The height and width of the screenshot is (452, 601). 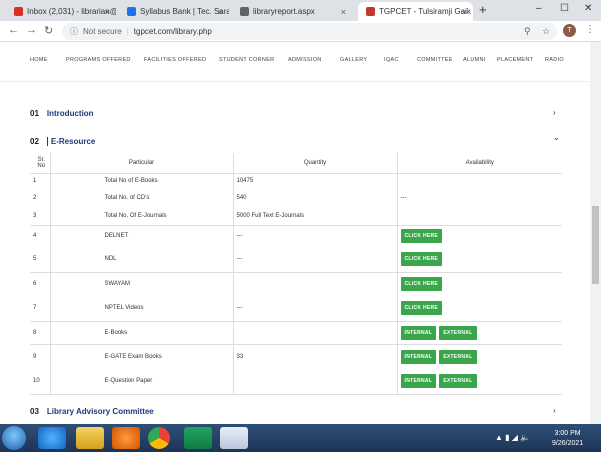 What do you see at coordinates (539, 8) in the screenshot?
I see `minimize-icon: –` at bounding box center [539, 8].